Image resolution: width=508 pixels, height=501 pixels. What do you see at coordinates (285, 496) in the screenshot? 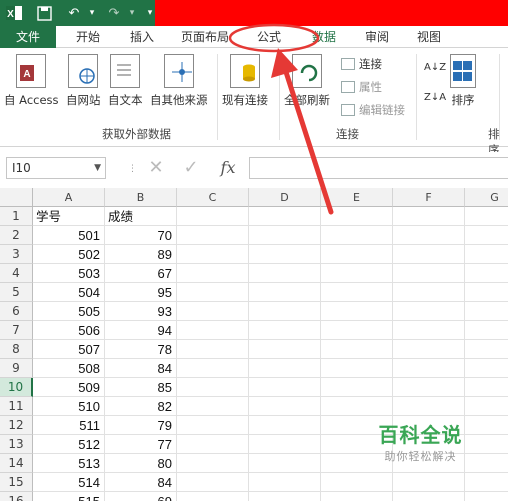
I see `cell-d16` at bounding box center [285, 496].